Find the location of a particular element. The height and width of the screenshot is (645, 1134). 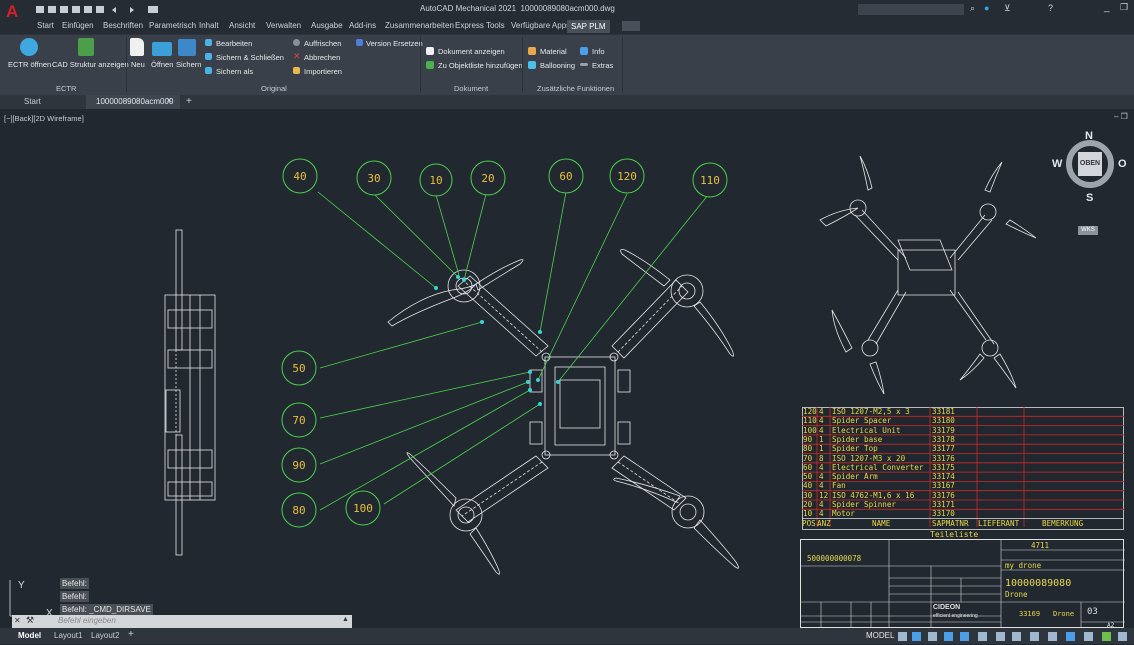

file-name: 10000089080acm000.dwg is located at coordinates (567, 8).